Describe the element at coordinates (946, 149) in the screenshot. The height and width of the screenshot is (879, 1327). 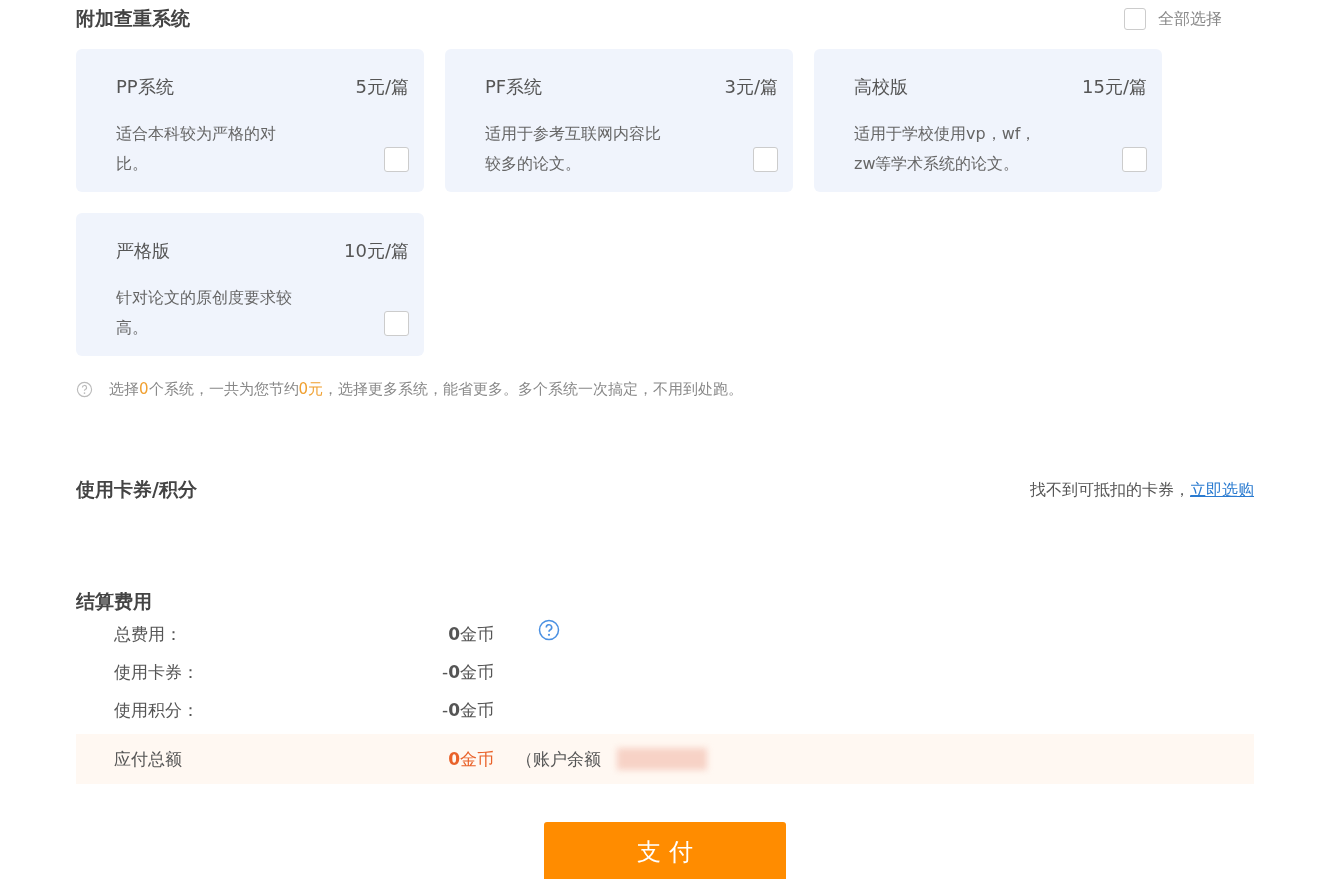
I see `system-description: 适用于学校使用vp，wf，zw等学术系统的论文。` at that location.